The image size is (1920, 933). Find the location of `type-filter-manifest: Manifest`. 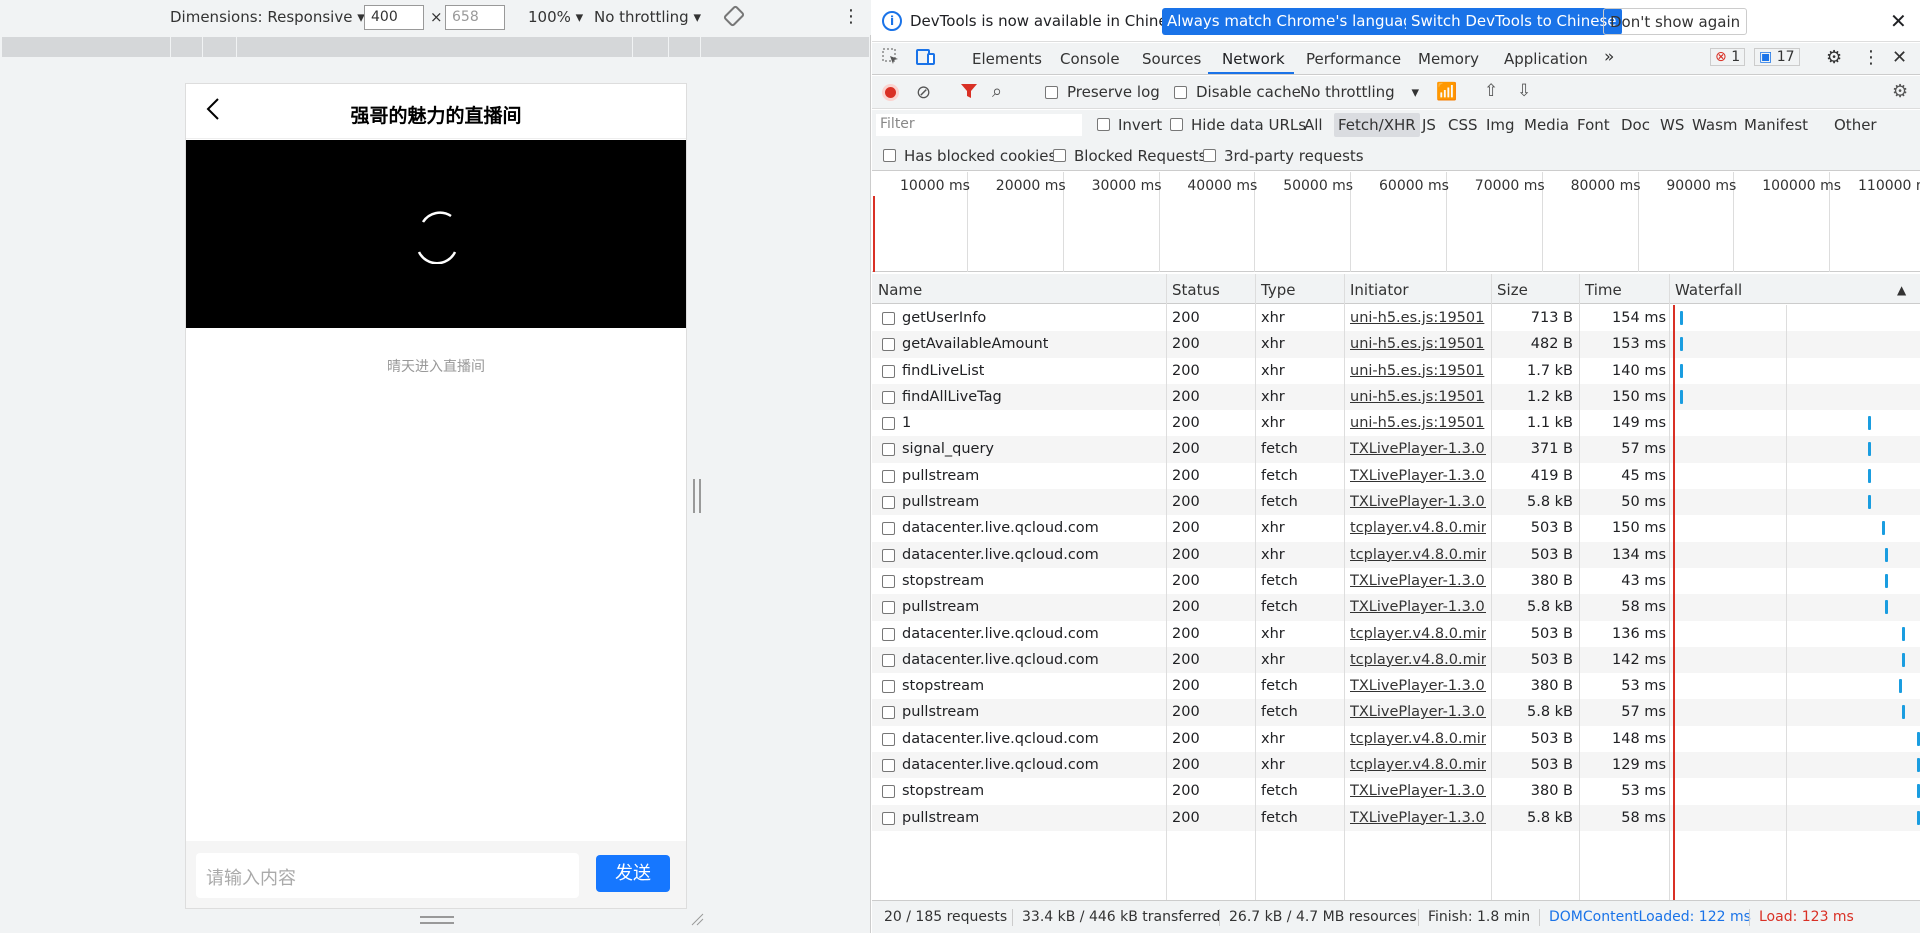

type-filter-manifest: Manifest is located at coordinates (1776, 125).